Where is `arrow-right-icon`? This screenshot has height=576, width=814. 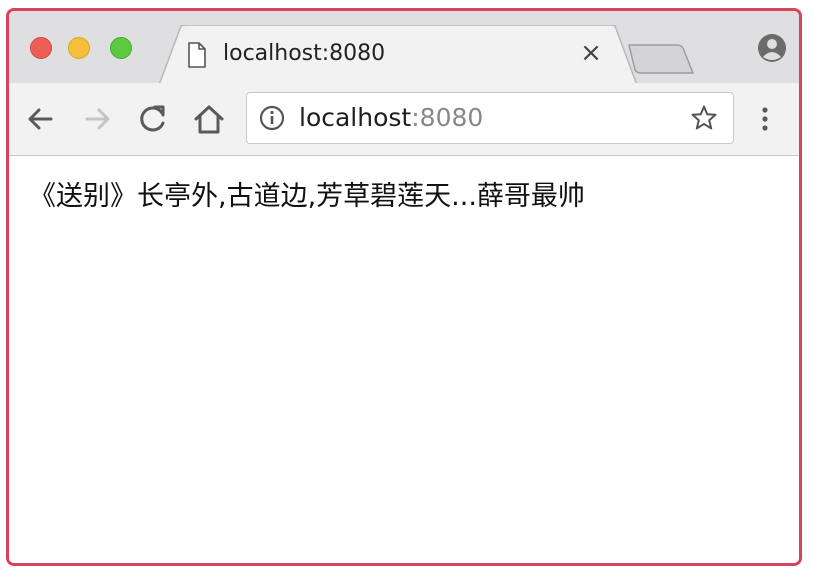 arrow-right-icon is located at coordinates (97, 119).